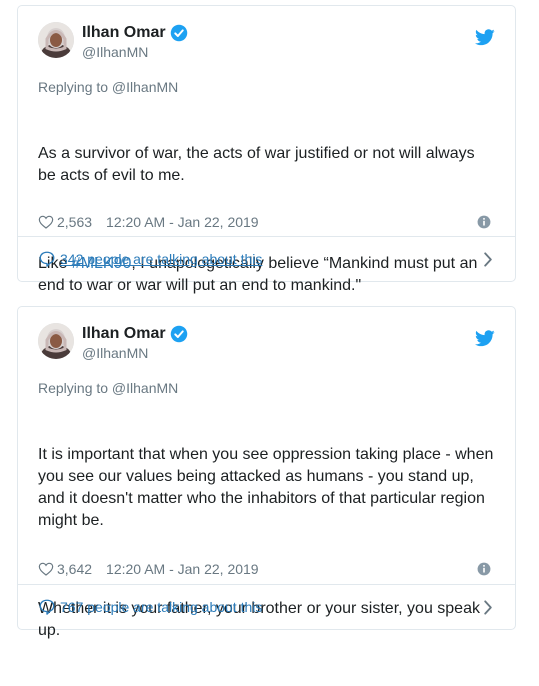  What do you see at coordinates (161, 259) in the screenshot?
I see `talking-link: 342 people are talking about this` at bounding box center [161, 259].